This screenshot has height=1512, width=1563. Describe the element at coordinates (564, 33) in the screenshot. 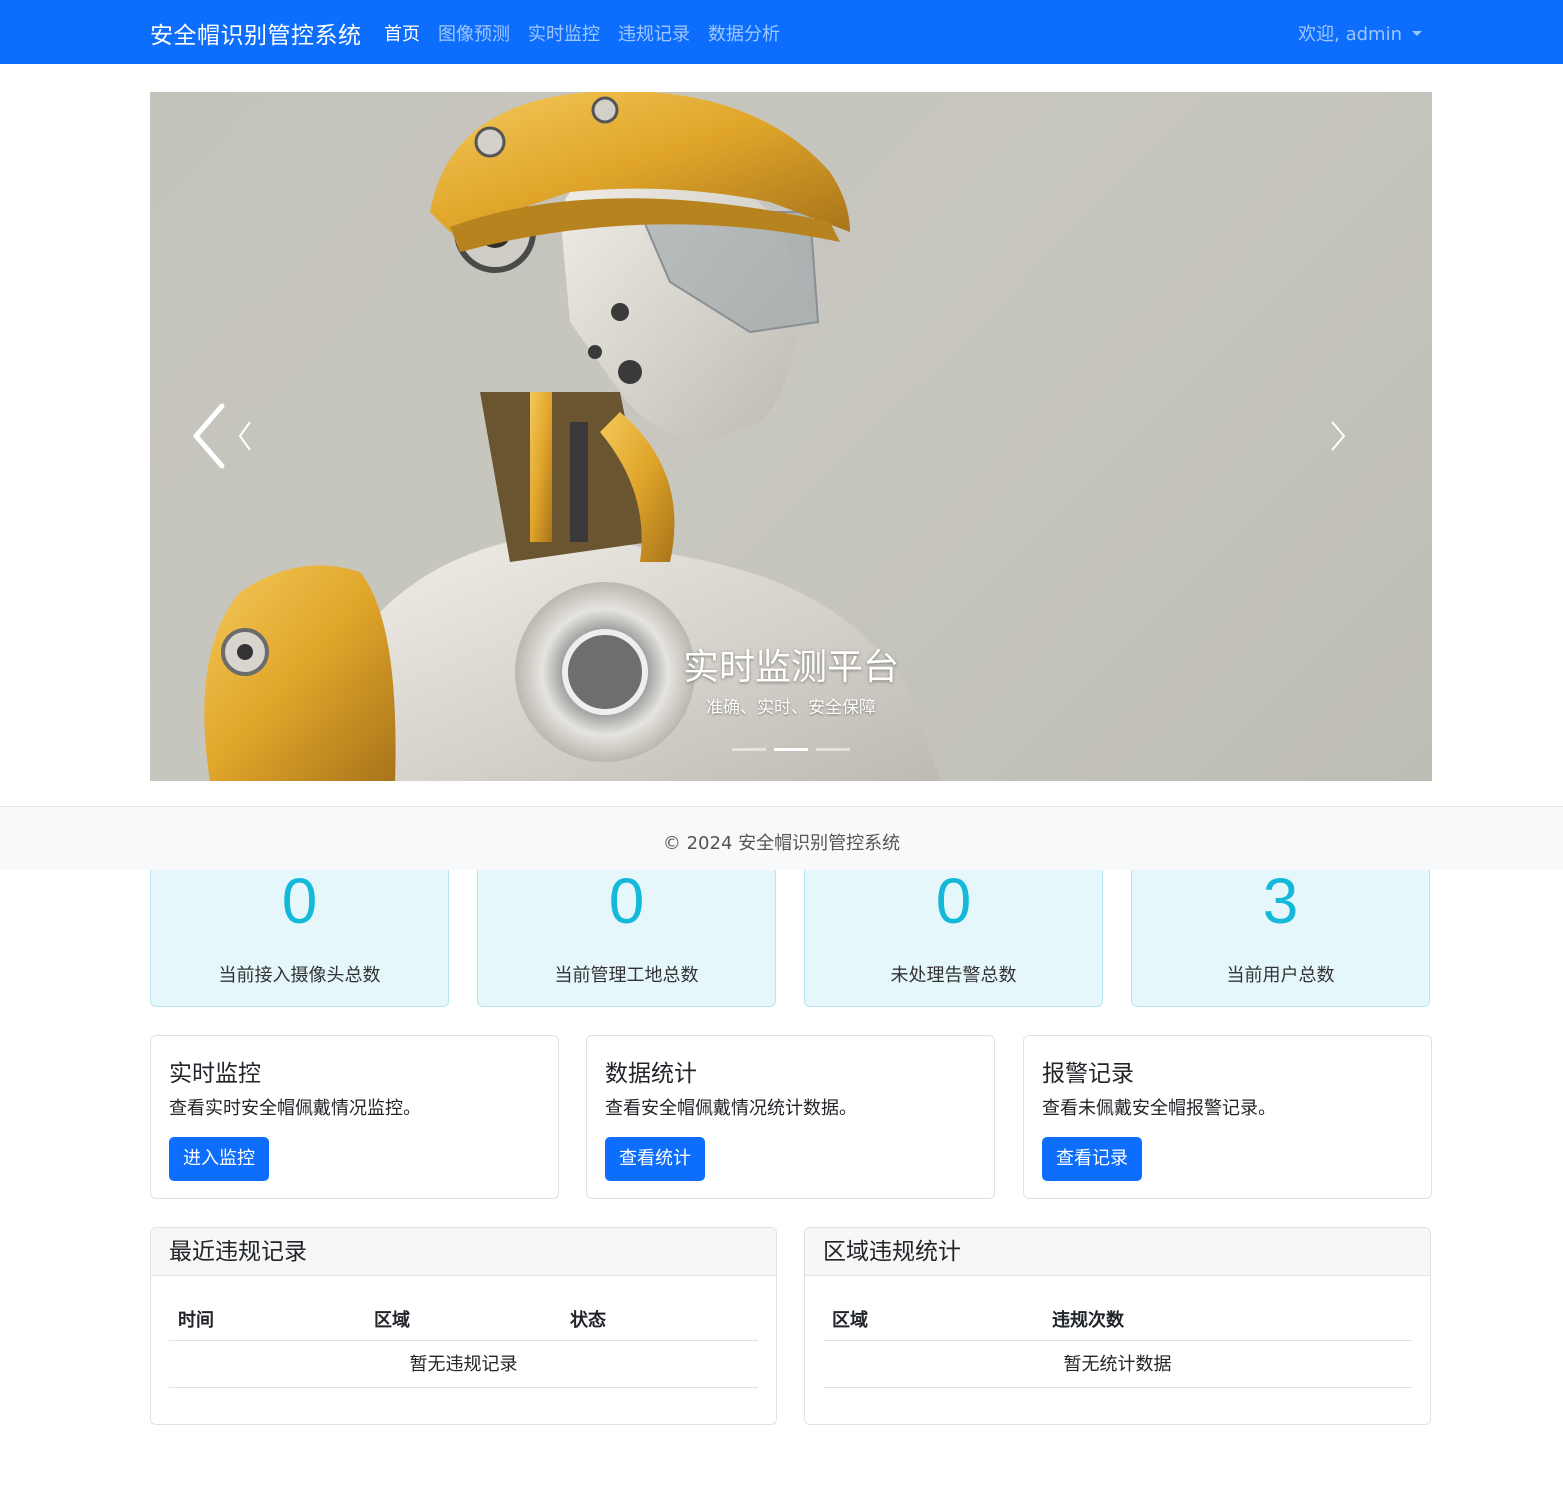

I see `nav-item-realtime-monitor: 实时监控` at that location.